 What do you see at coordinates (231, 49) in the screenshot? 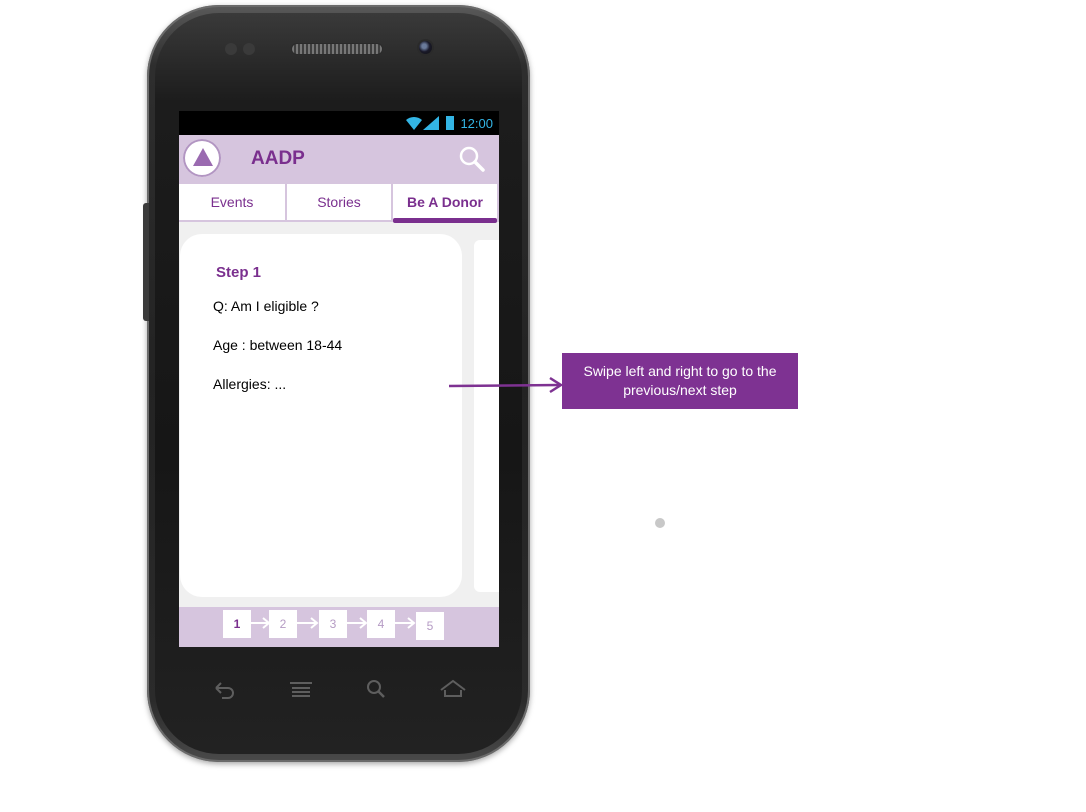
I see `proximity-sensor` at bounding box center [231, 49].